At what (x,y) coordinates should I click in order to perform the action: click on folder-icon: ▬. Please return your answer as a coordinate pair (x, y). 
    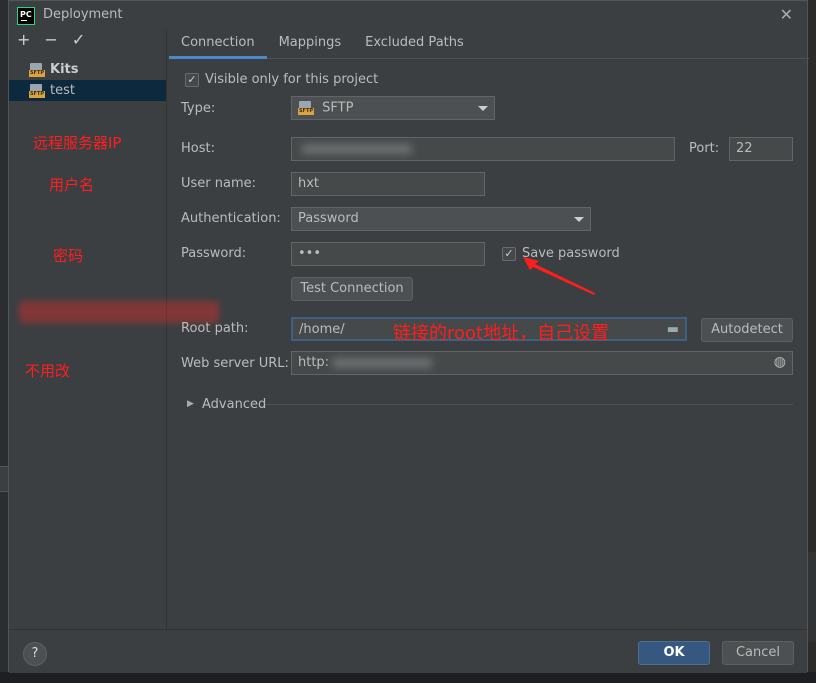
    Looking at the image, I should click on (673, 329).